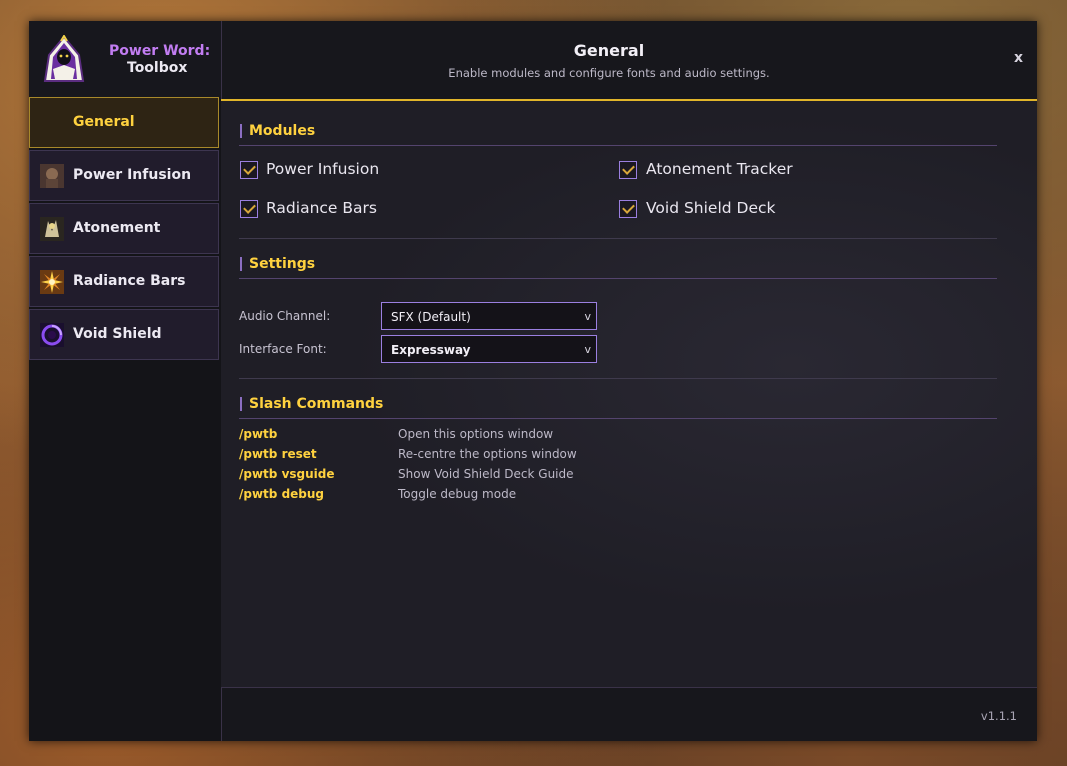 Image resolution: width=1067 pixels, height=766 pixels. I want to click on command-name: /pwtb reset, so click(278, 454).